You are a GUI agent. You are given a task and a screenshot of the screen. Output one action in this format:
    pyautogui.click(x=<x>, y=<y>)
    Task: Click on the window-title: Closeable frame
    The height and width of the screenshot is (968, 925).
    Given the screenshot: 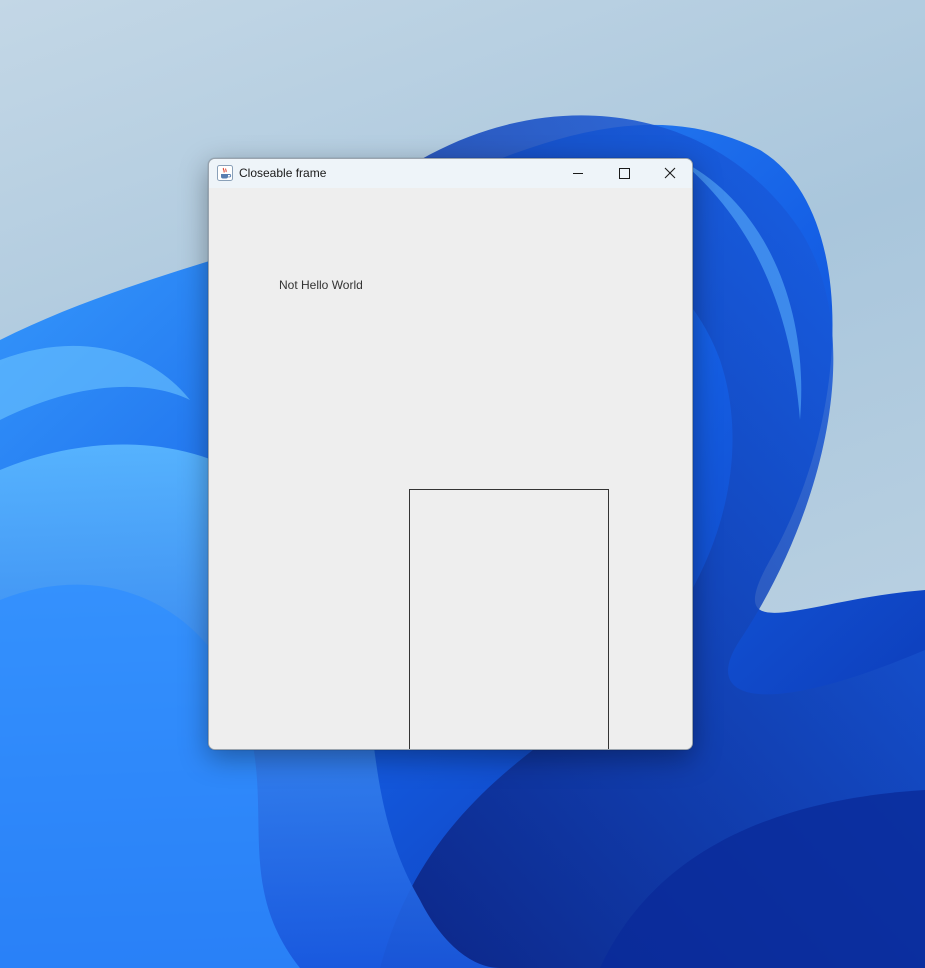 What is the action you would take?
    pyautogui.click(x=283, y=173)
    